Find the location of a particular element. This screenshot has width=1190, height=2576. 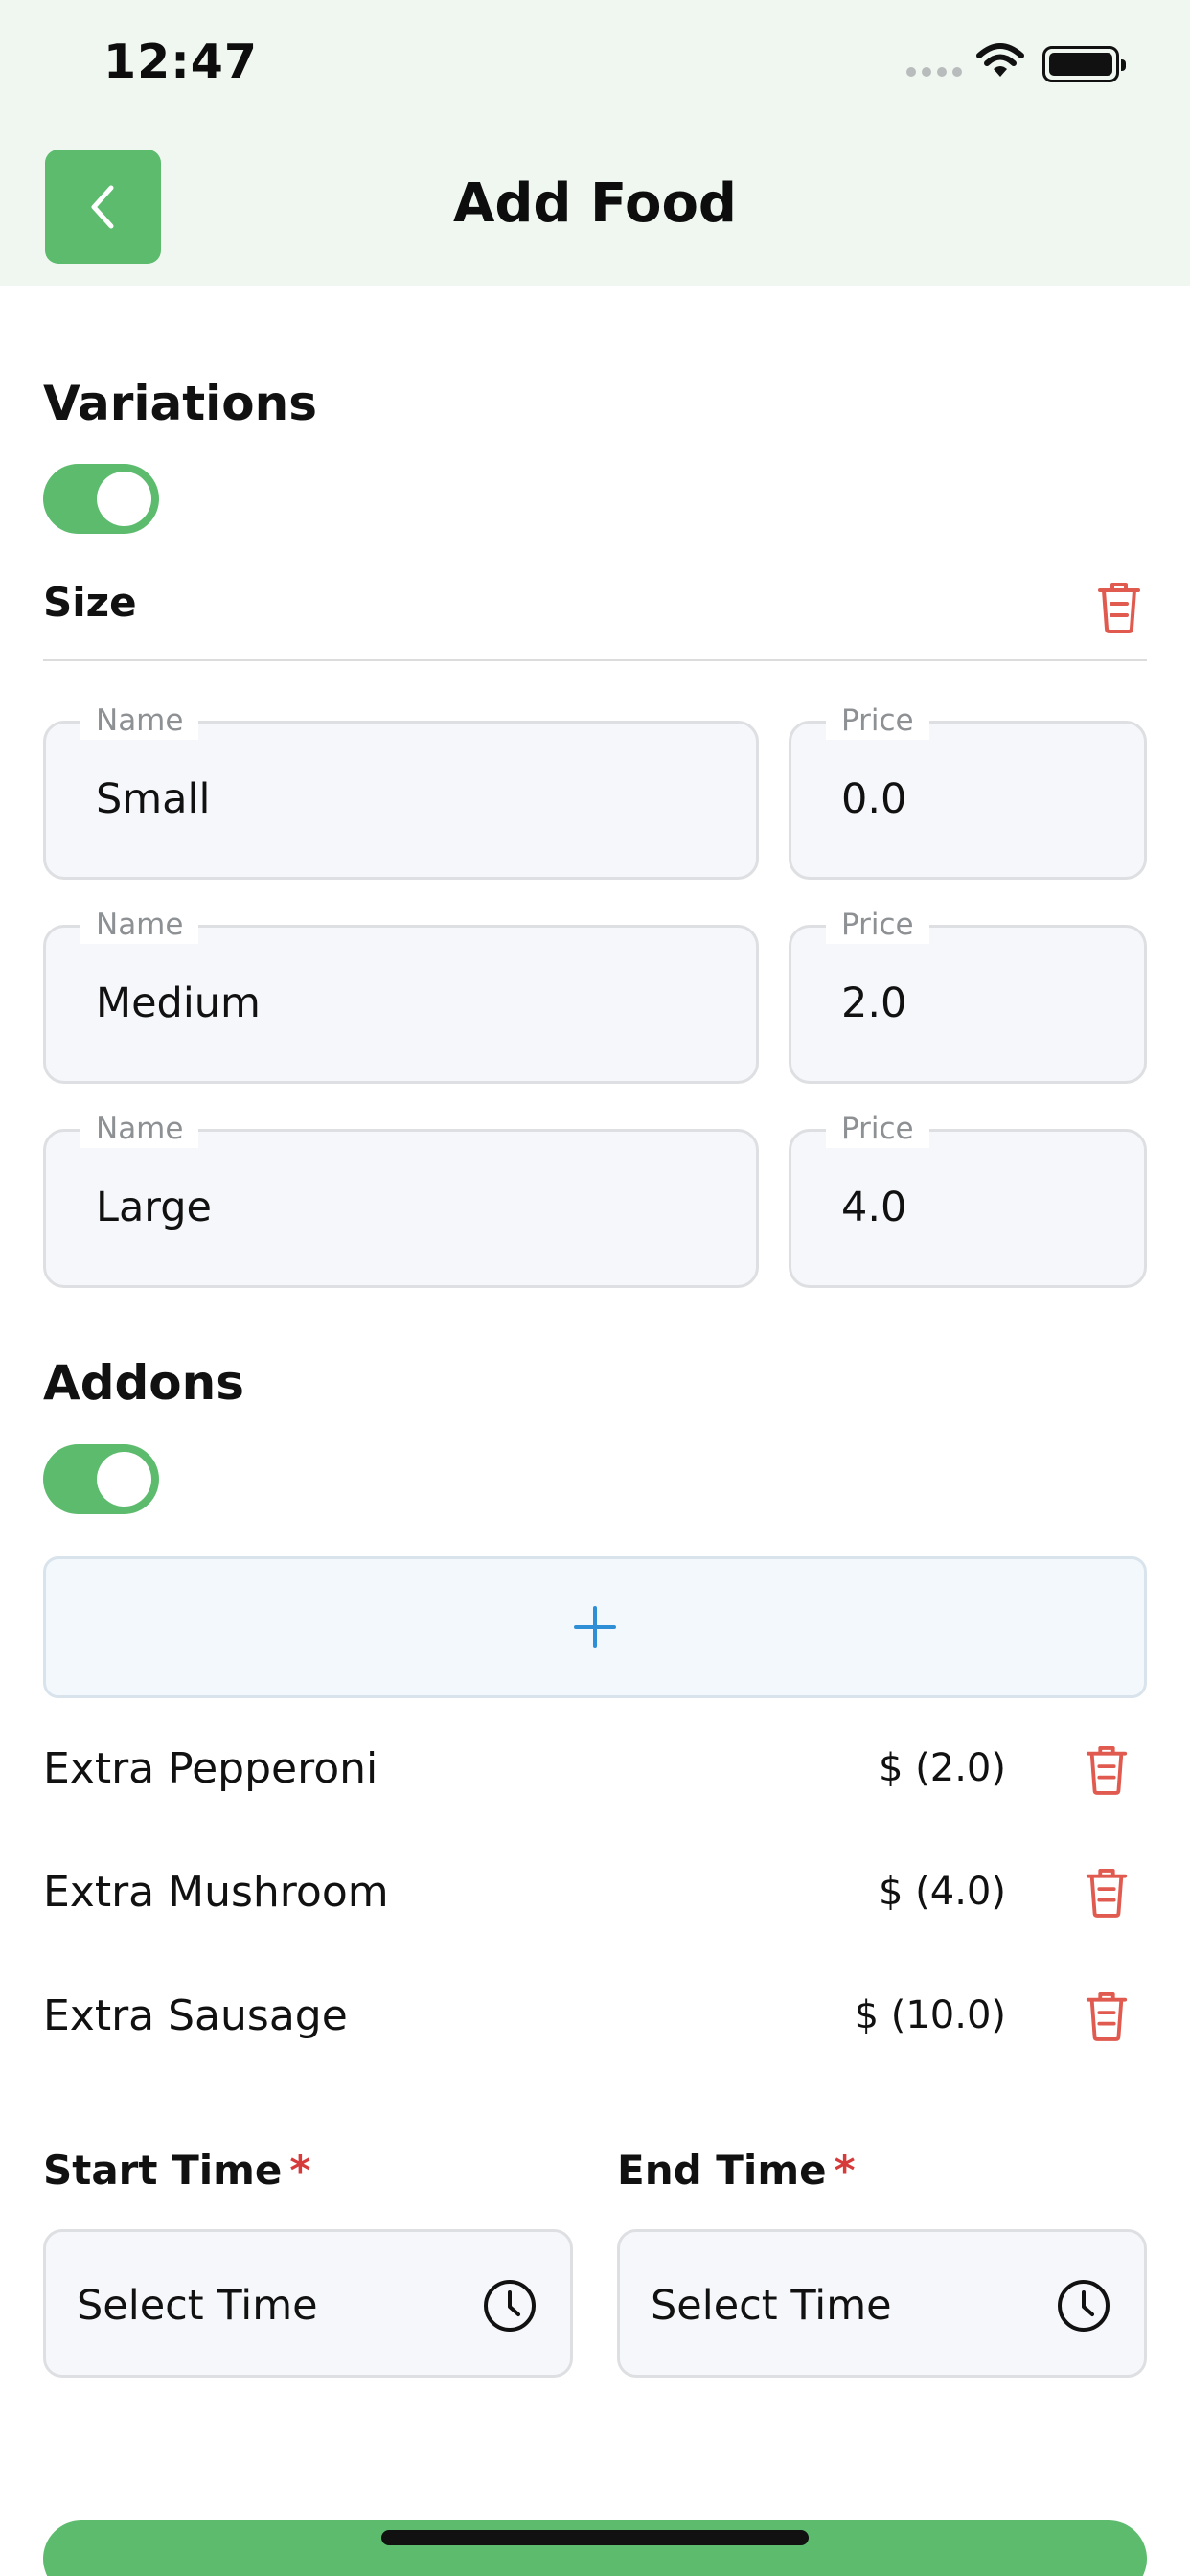

variation-price-field: Price 2.0 is located at coordinates (968, 995).